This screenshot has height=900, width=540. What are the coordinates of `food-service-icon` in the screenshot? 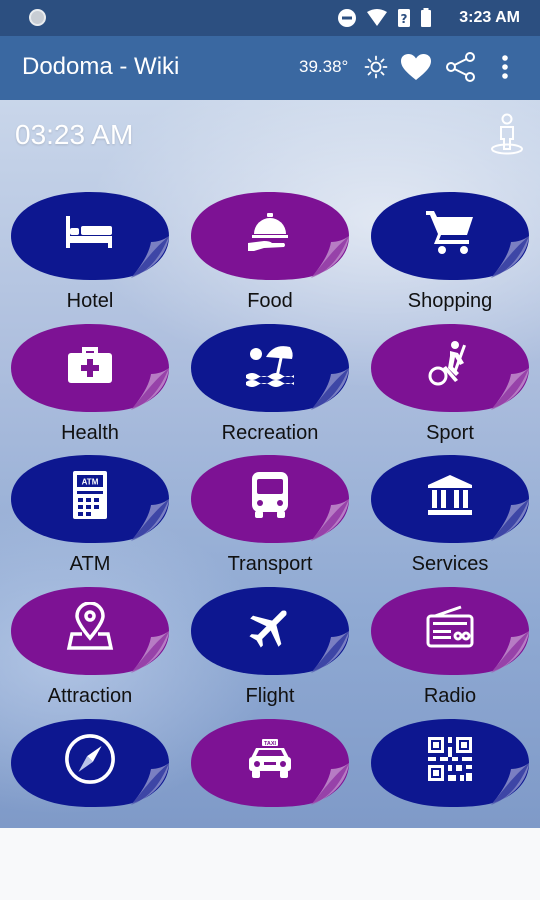 It's located at (270, 232).